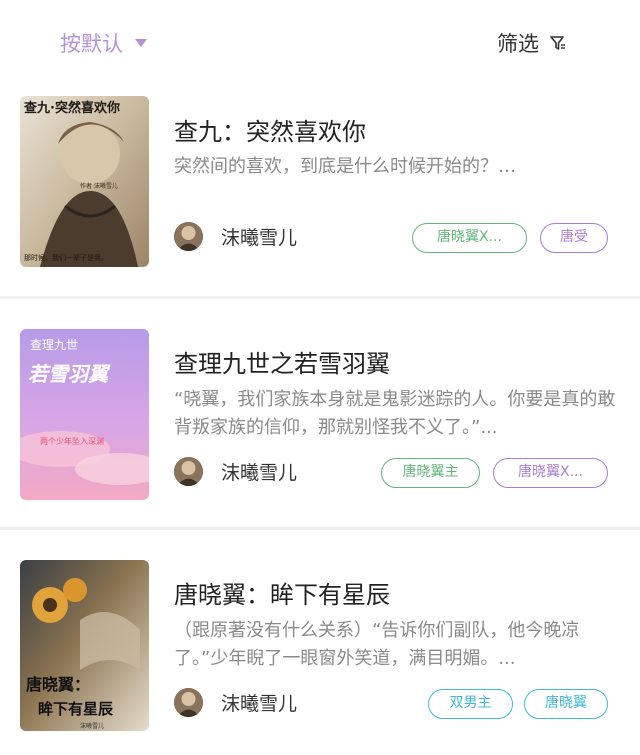 This screenshot has height=755, width=640. I want to click on cover-caption: 那时候、我们一辈子是我。, so click(66, 257).